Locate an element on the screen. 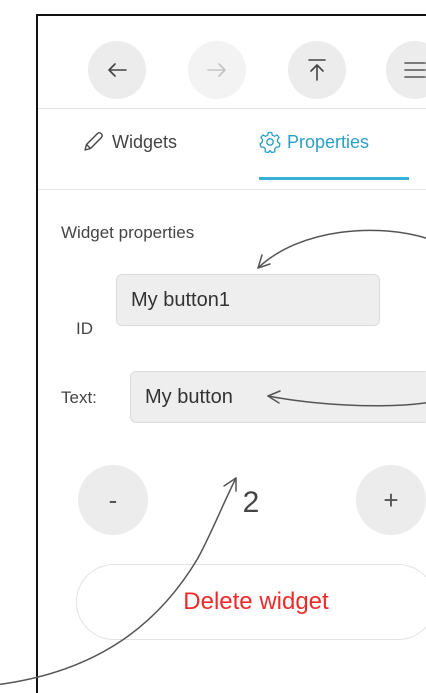  delete-widget-button: Delete widget is located at coordinates (251, 602).